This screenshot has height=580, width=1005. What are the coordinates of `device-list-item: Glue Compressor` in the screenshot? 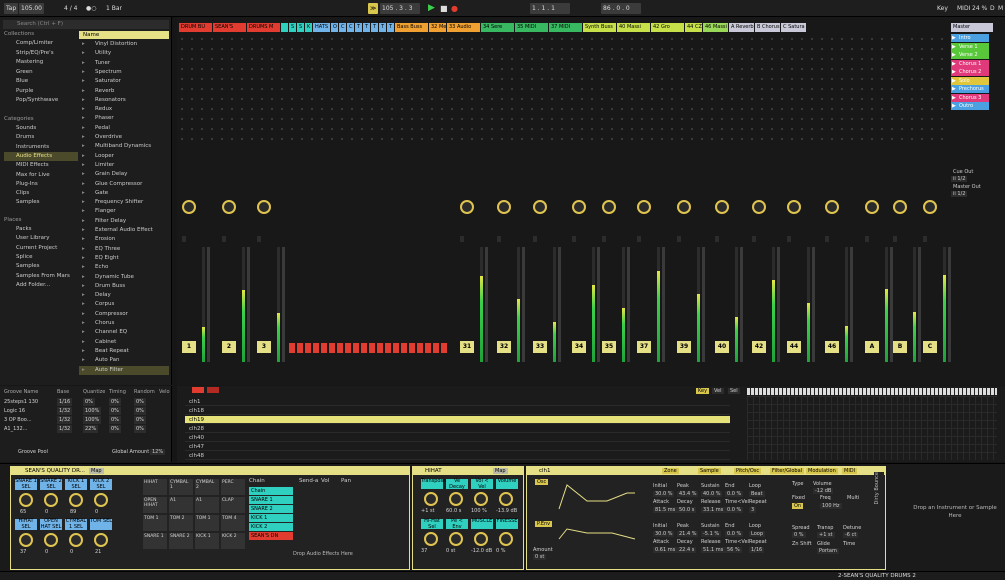 It's located at (124, 185).